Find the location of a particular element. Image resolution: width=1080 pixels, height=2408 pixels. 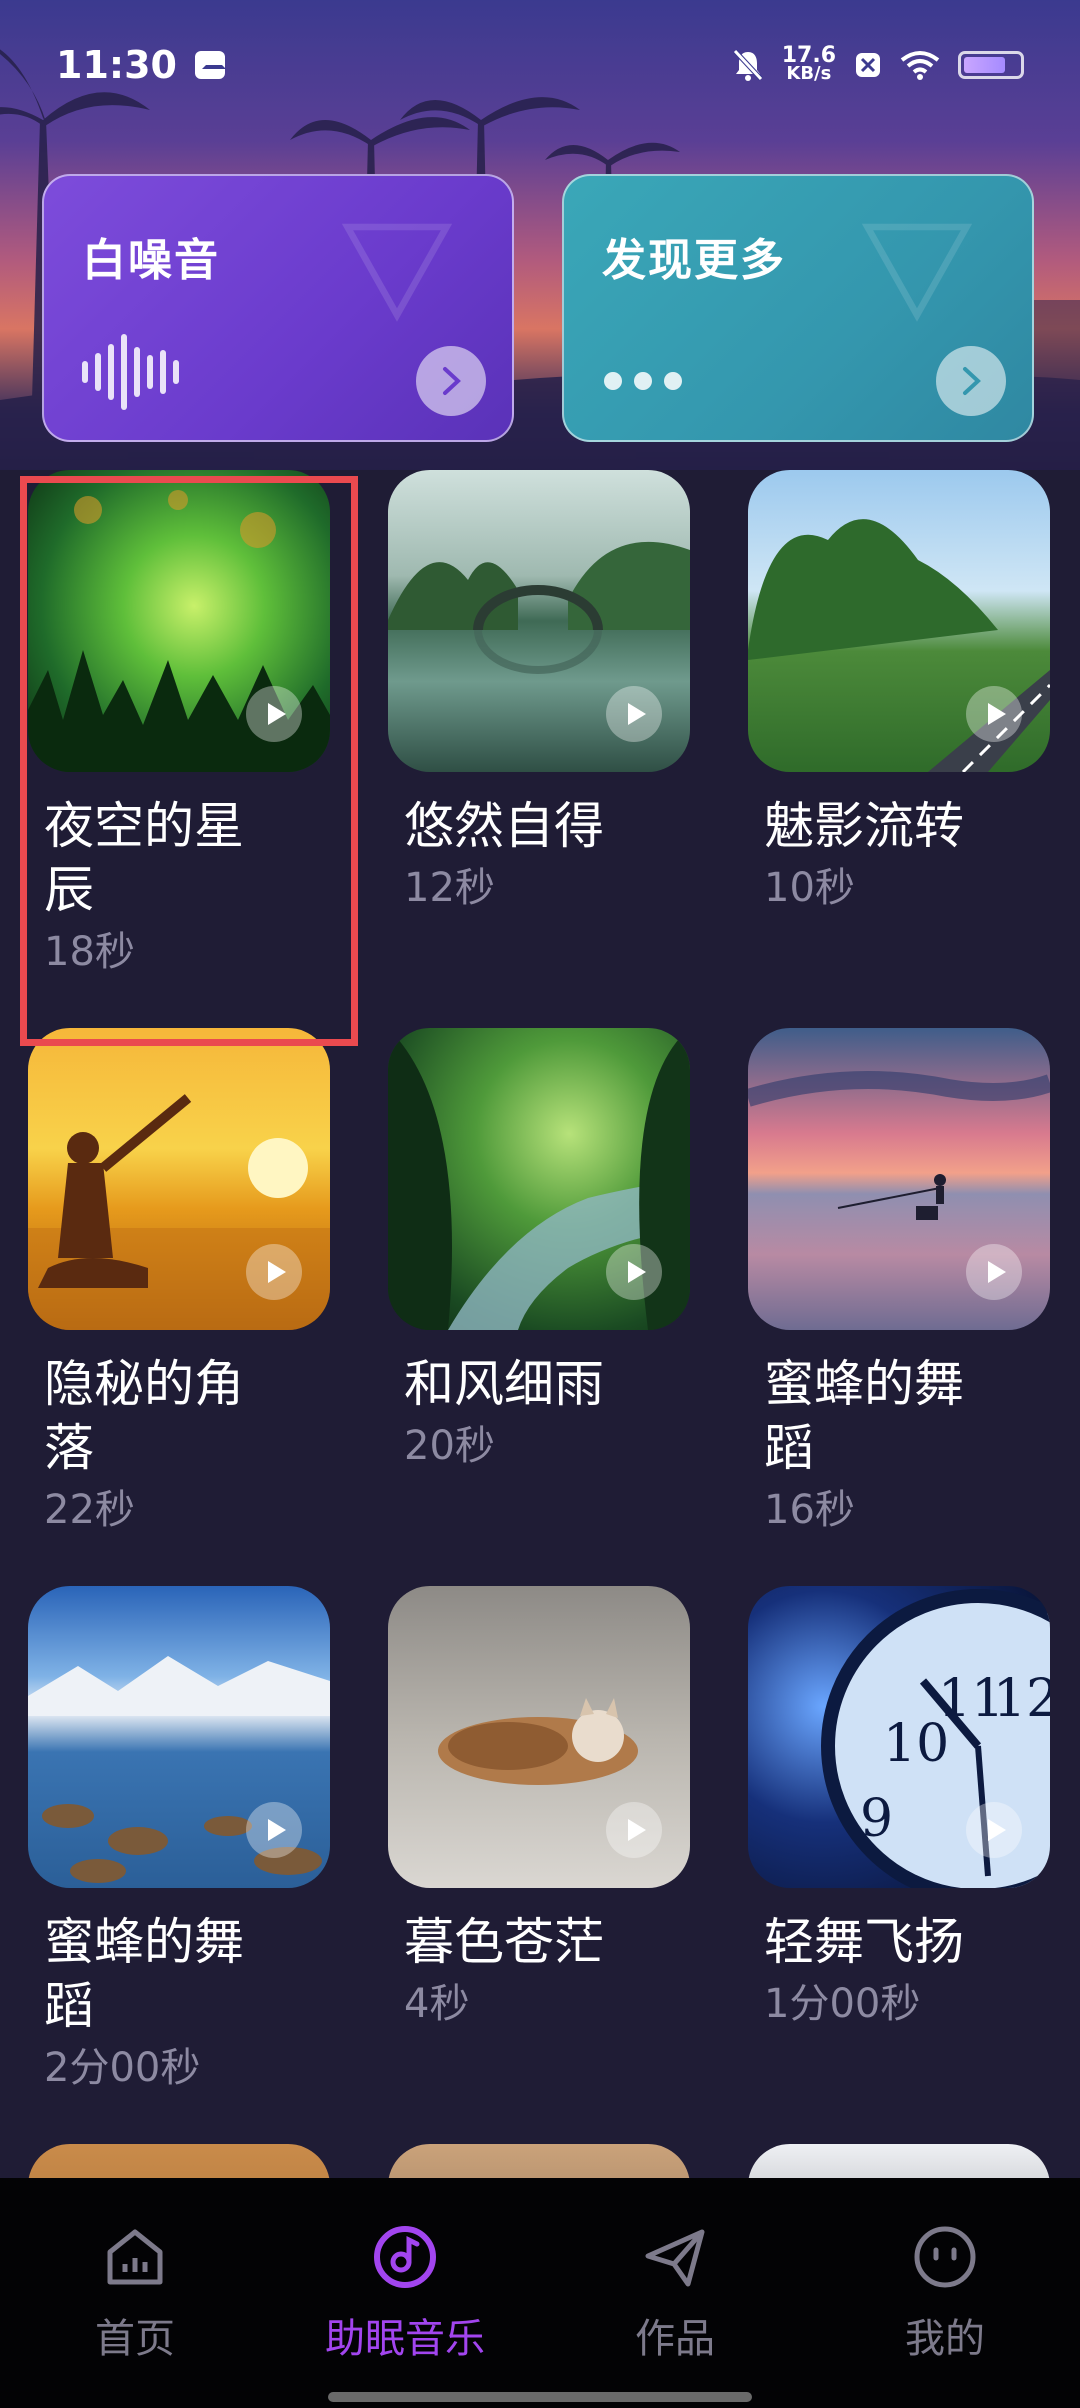

track-card: 暮色苍茫 4秒 is located at coordinates (539, 1808).